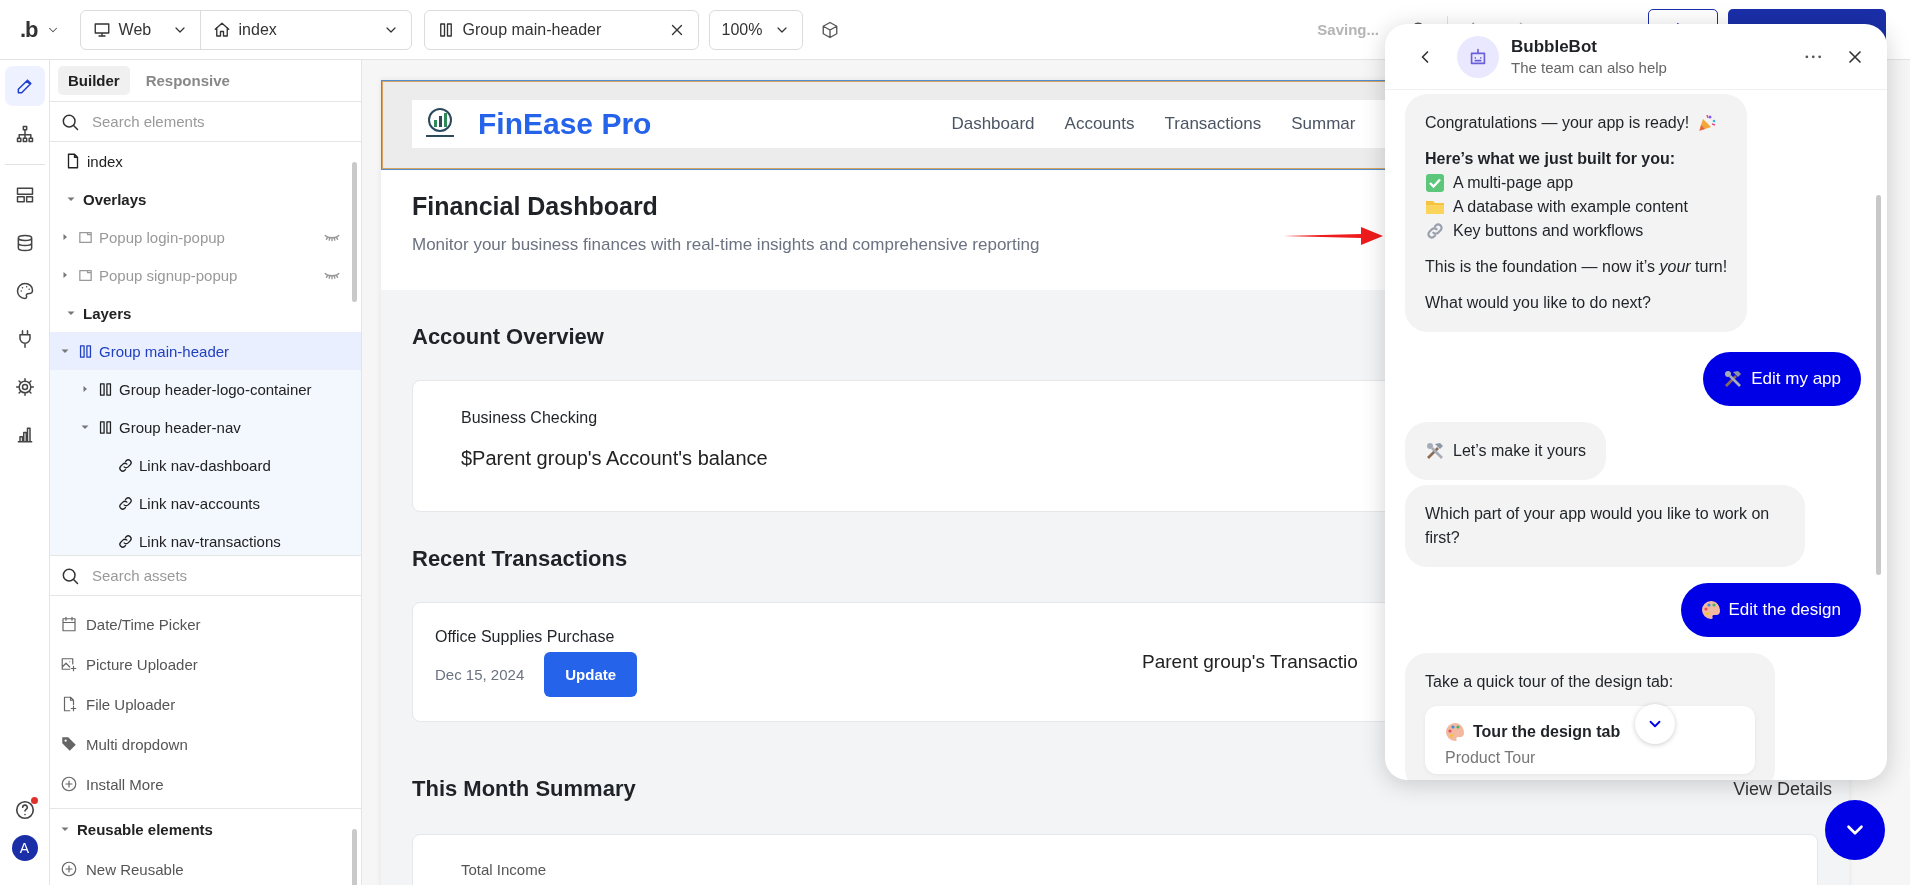  Describe the element at coordinates (205, 351) in the screenshot. I see `tree-item: Group main-header` at that location.